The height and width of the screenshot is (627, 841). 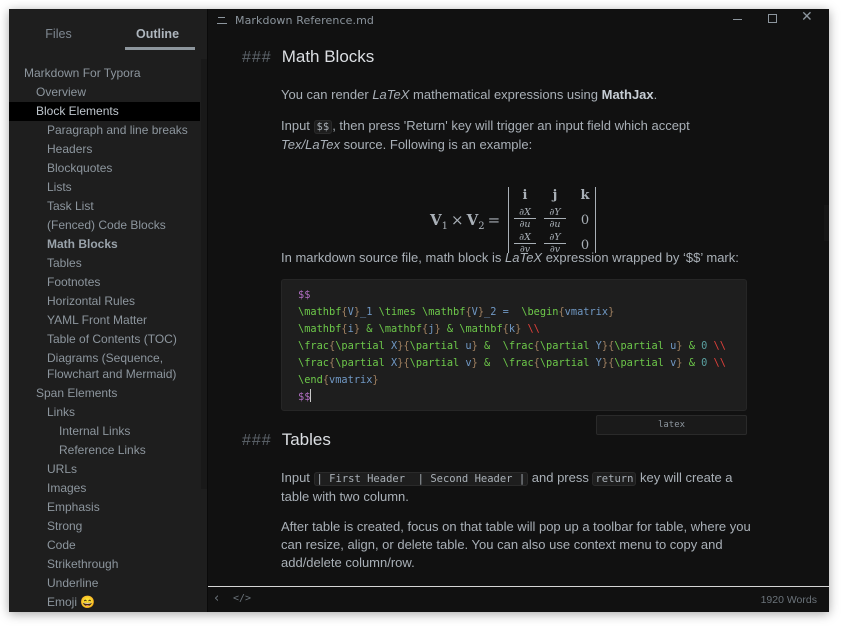 What do you see at coordinates (560, 477) in the screenshot?
I see `text: and press` at bounding box center [560, 477].